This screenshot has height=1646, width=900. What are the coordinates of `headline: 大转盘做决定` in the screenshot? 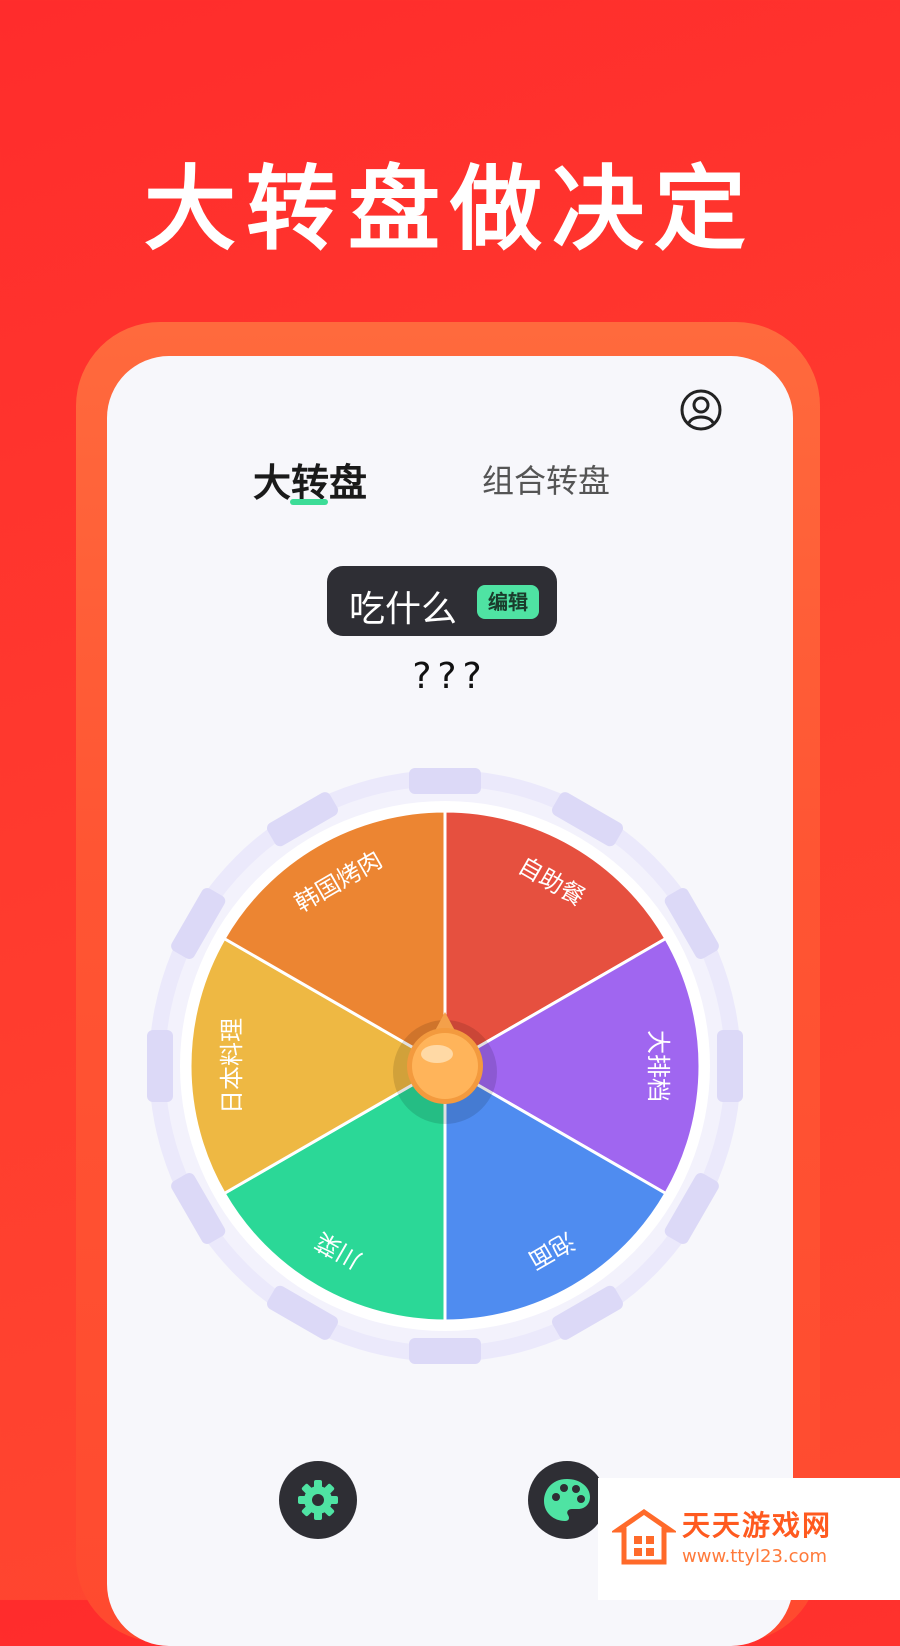 It's located at (449, 209).